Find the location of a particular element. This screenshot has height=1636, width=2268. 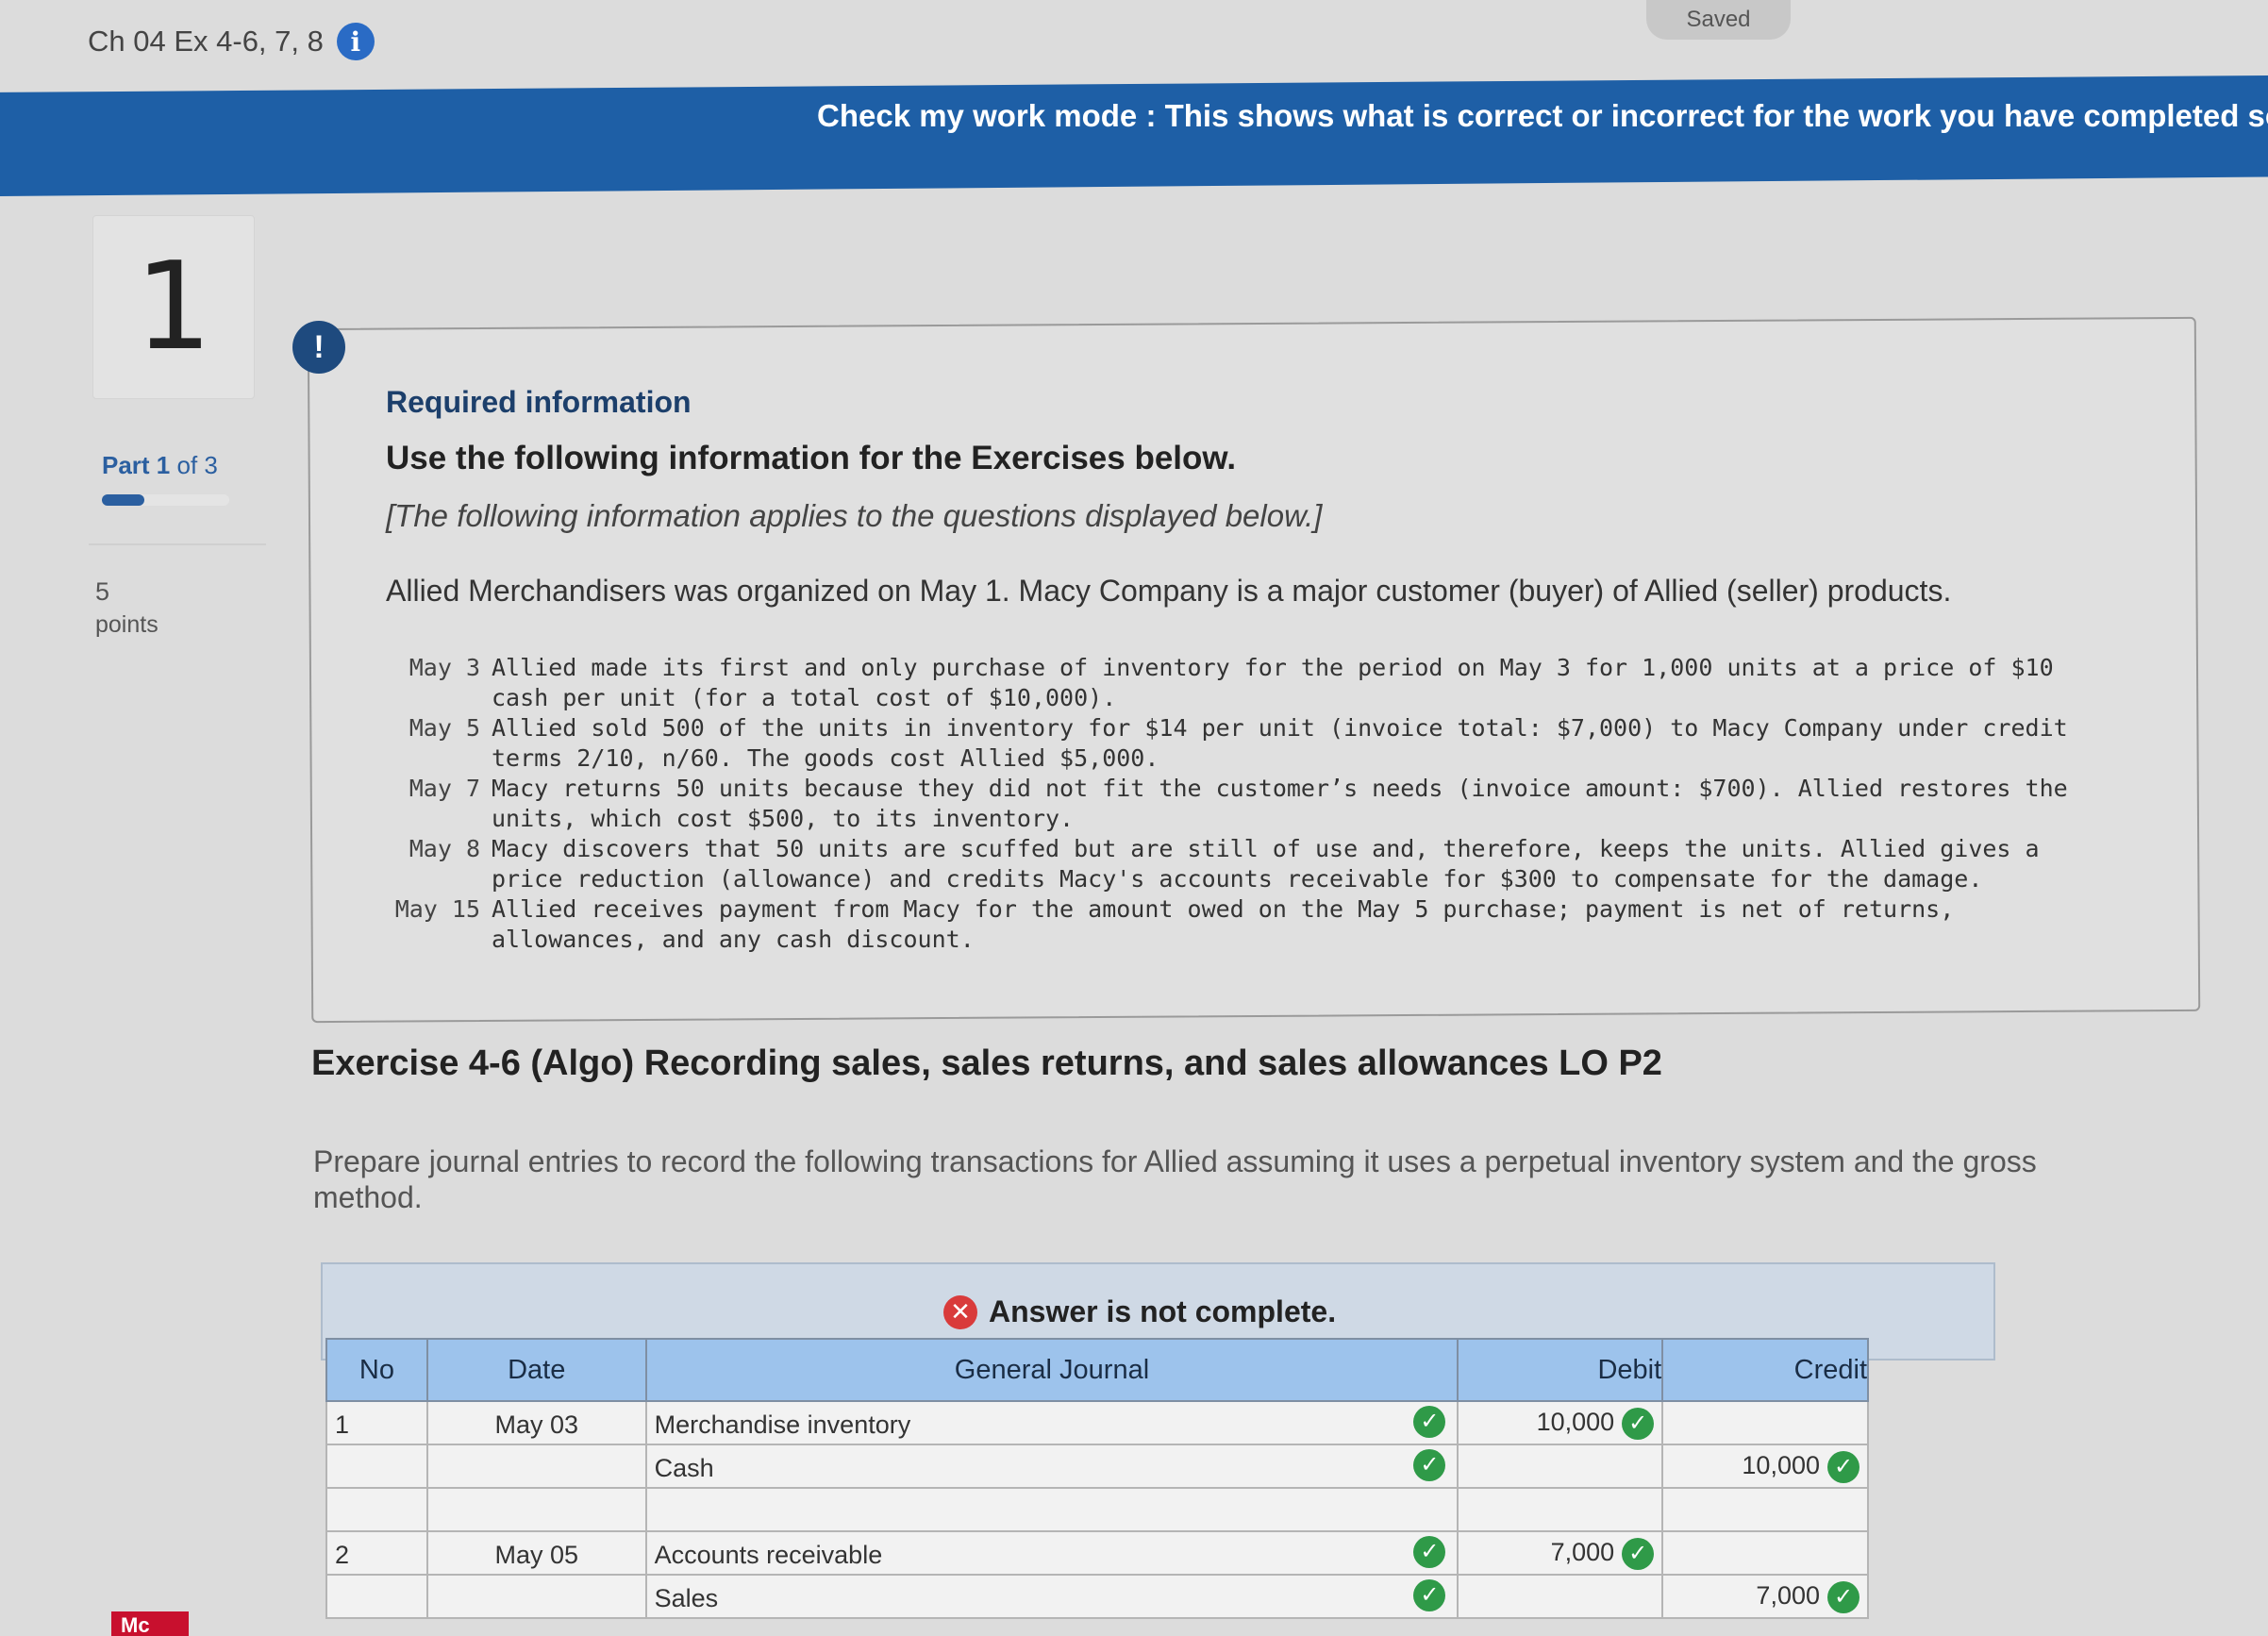

transaction-date: May 15 is located at coordinates (437, 909).